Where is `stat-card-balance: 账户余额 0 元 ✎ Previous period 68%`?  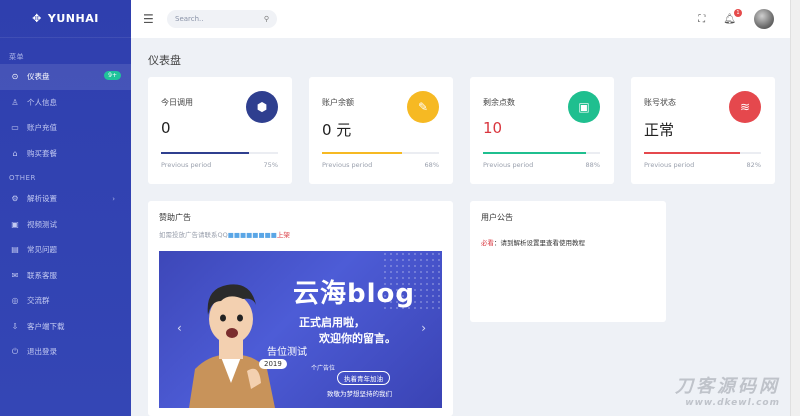
stat-card-balance: 账户余额 0 元 ✎ Previous period 68% is located at coordinates (381, 130).